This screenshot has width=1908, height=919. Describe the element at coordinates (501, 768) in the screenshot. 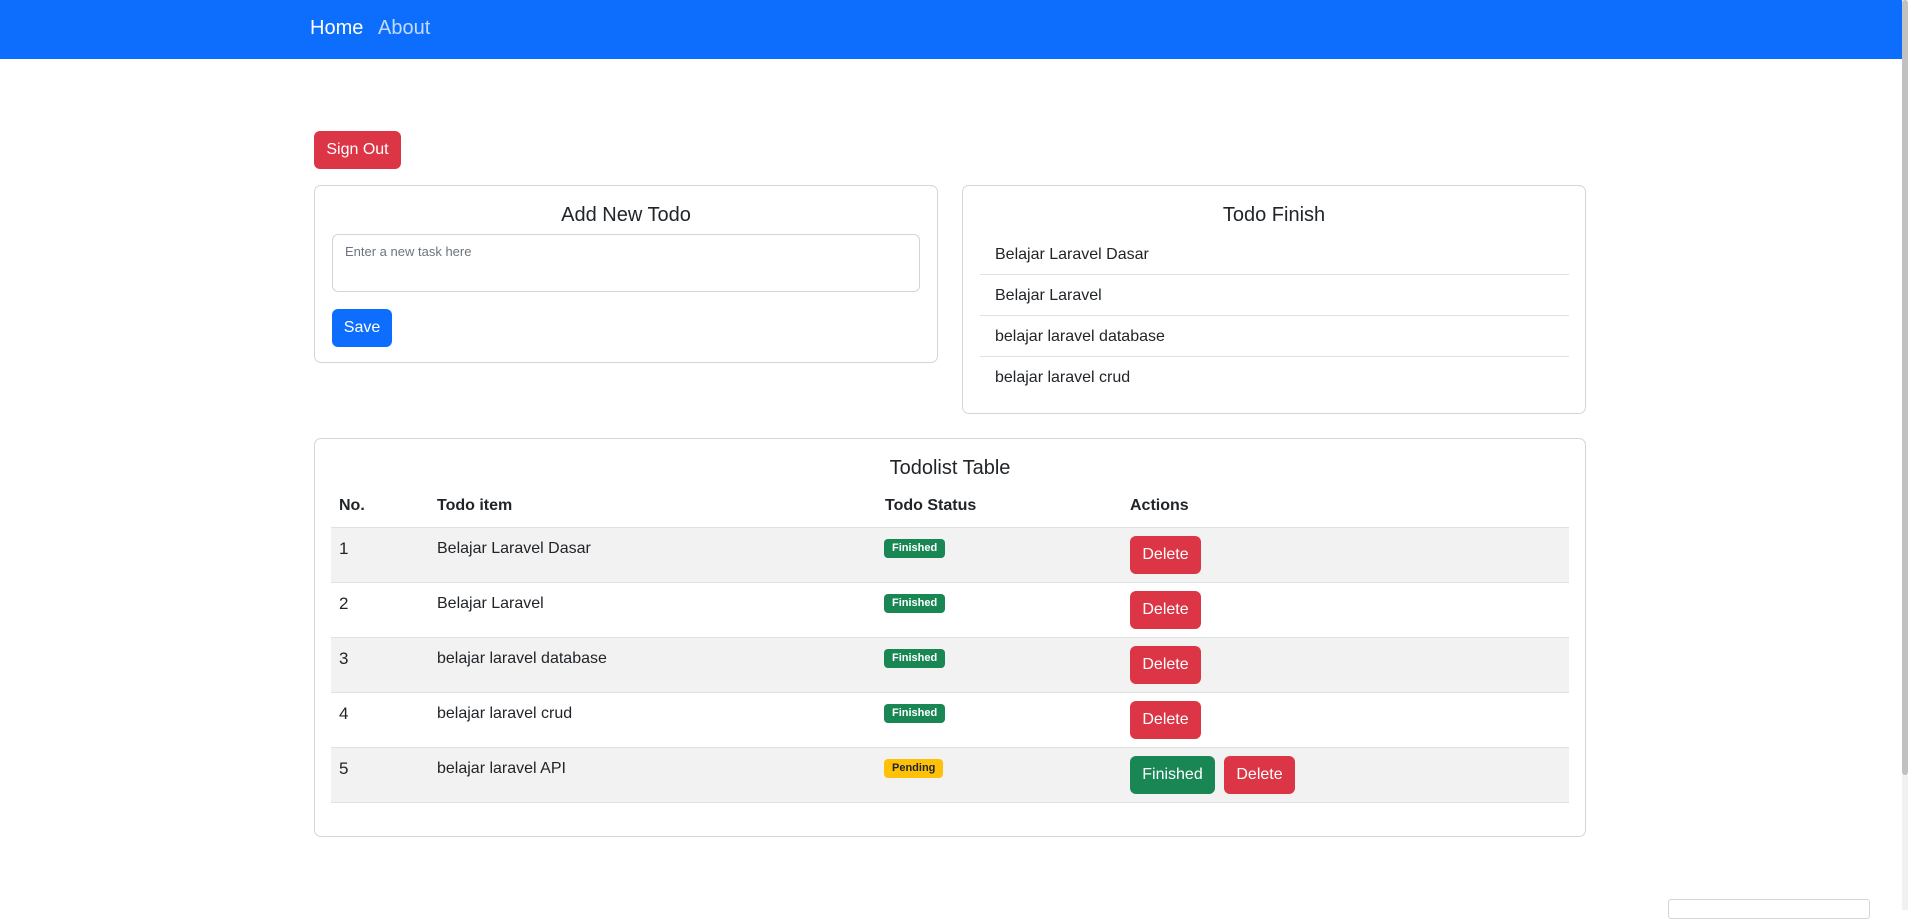

I see `row-todo-item: belajar laravel API` at that location.